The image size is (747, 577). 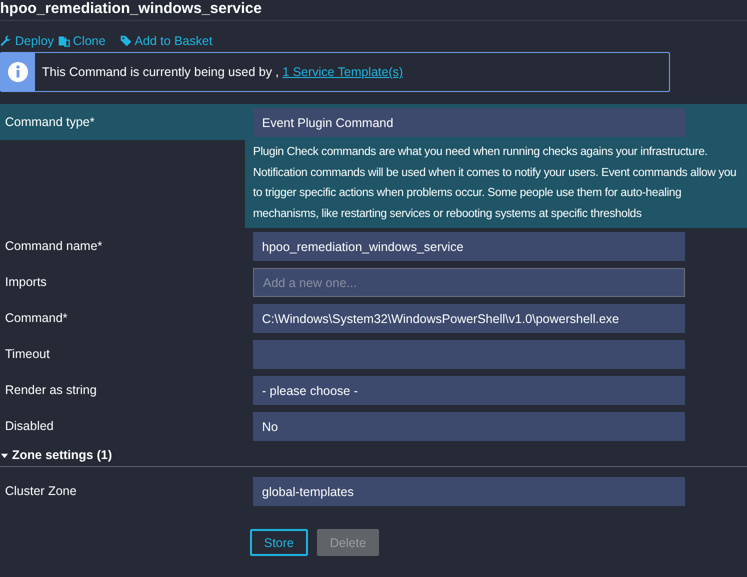 I want to click on text-field, so click(x=469, y=354).